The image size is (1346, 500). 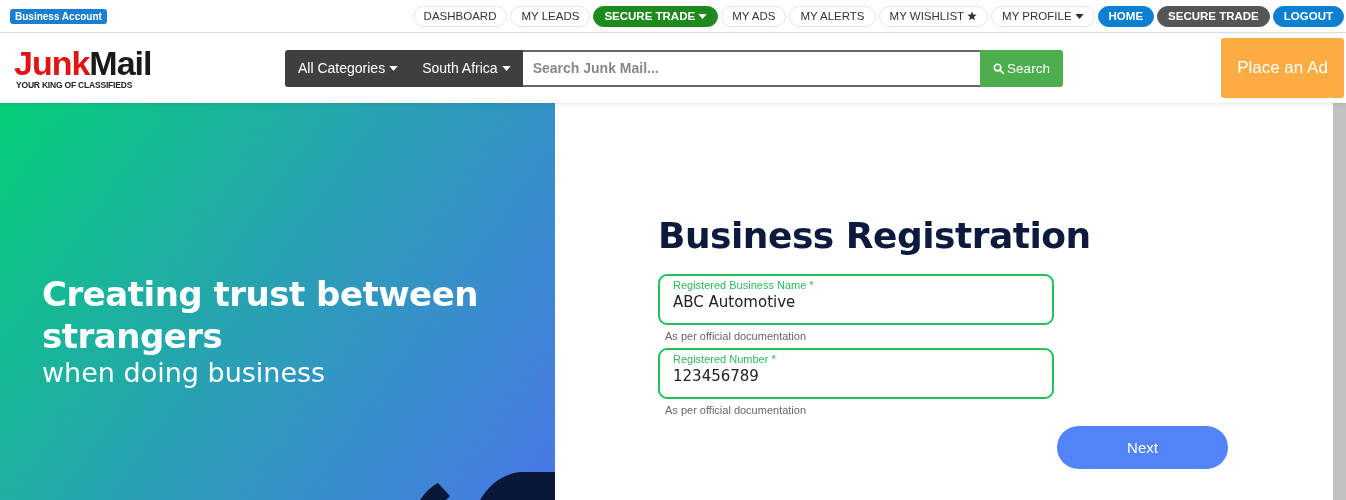 What do you see at coordinates (184, 372) in the screenshot?
I see `hero-subline: when doing business` at bounding box center [184, 372].